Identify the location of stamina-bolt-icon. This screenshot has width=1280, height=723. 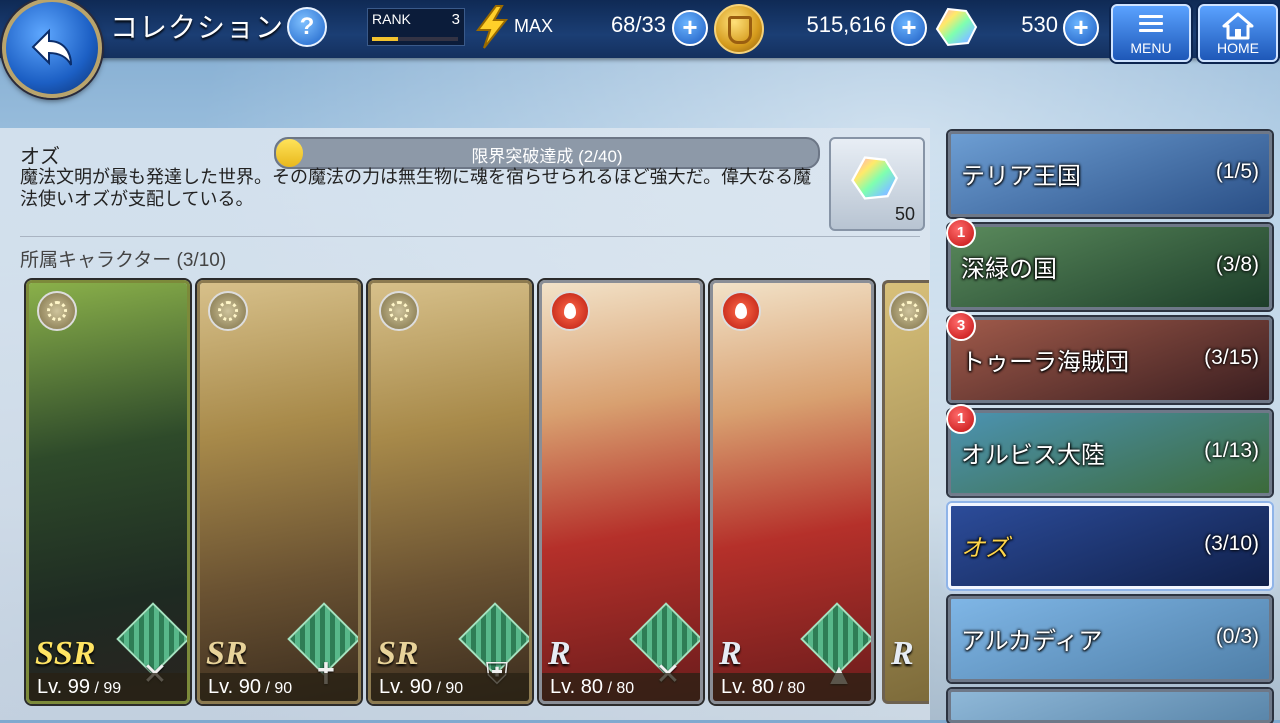
(492, 27).